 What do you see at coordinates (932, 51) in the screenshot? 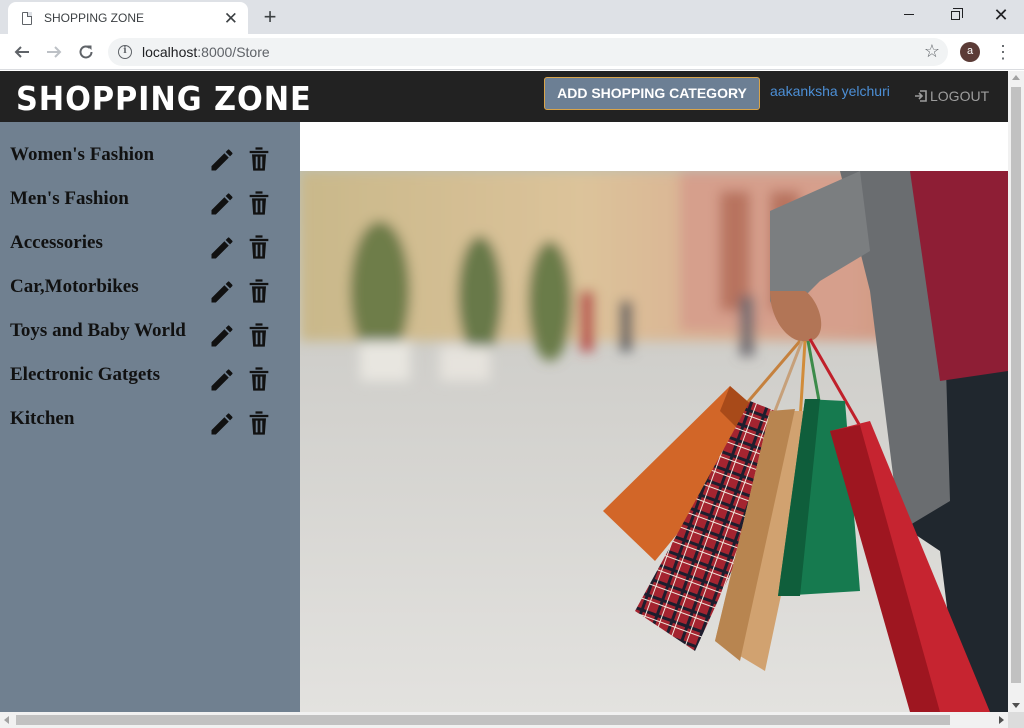
I see `bookmark-star-icon: ☆` at bounding box center [932, 51].